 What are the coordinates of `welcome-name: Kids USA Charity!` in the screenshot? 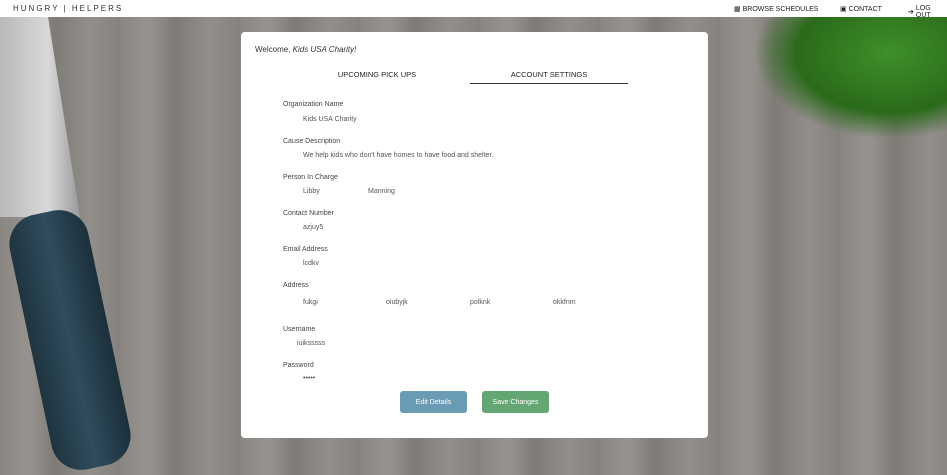 It's located at (324, 49).